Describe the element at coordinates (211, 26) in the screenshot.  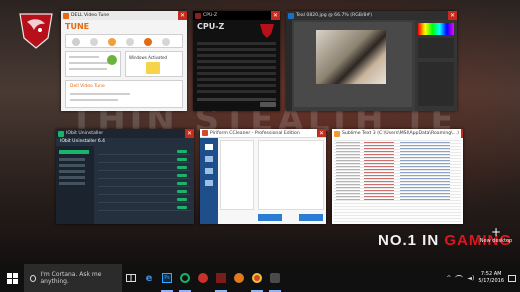
I see `cpuz-brand: CPU-Z` at that location.